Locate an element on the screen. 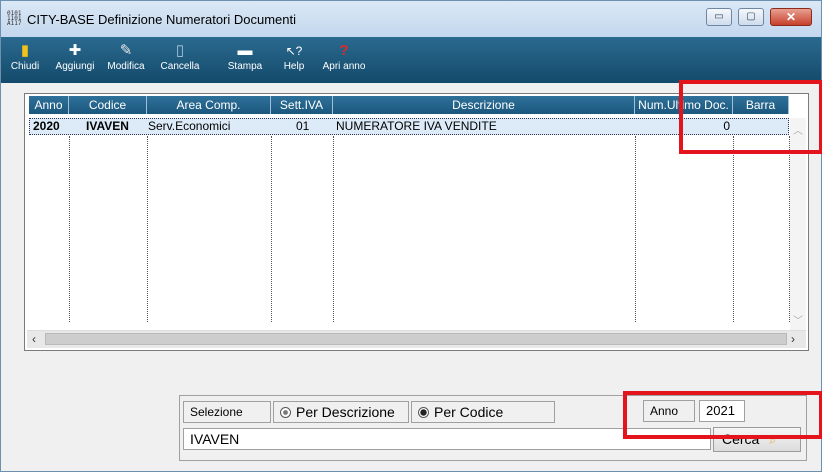  app-icon: 0101 1101 A117 is located at coordinates (14, 18).